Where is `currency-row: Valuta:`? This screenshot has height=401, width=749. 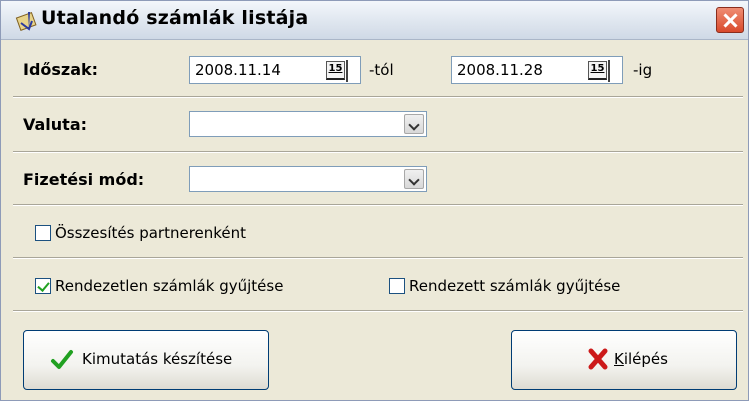 currency-row: Valuta: is located at coordinates (378, 126).